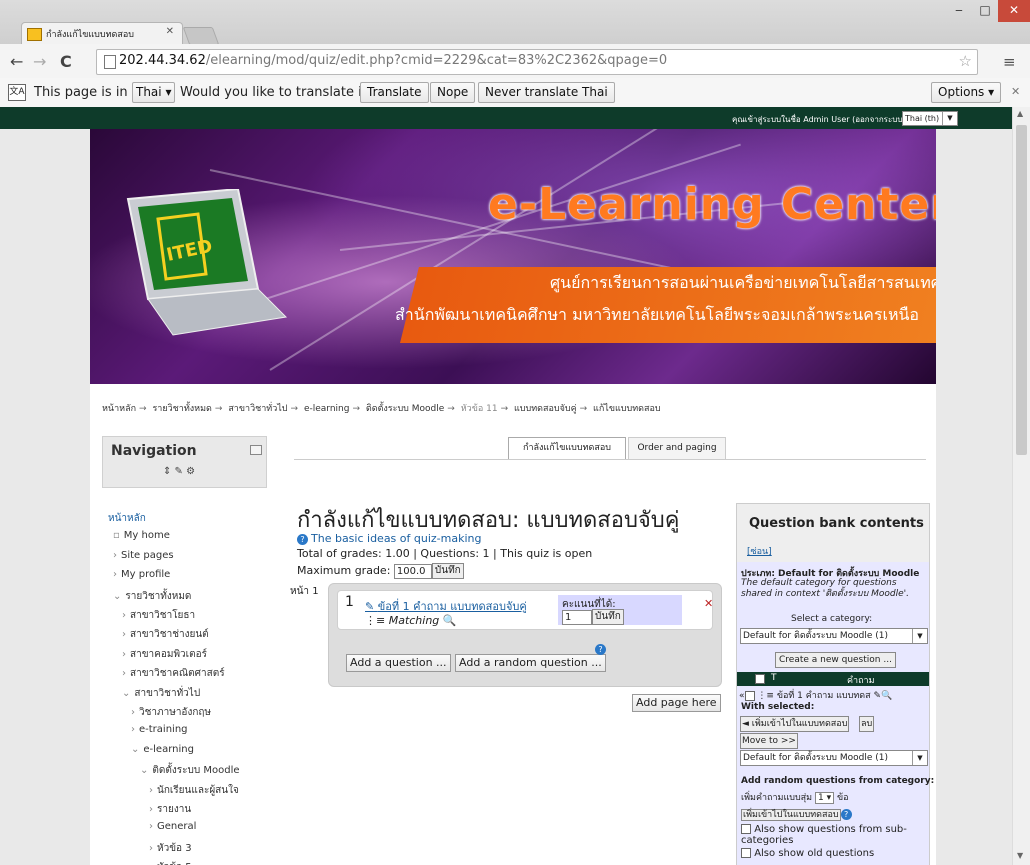 The image size is (1030, 865). Describe the element at coordinates (116, 536) in the screenshot. I see `nav-expand-icon: ▫` at that location.